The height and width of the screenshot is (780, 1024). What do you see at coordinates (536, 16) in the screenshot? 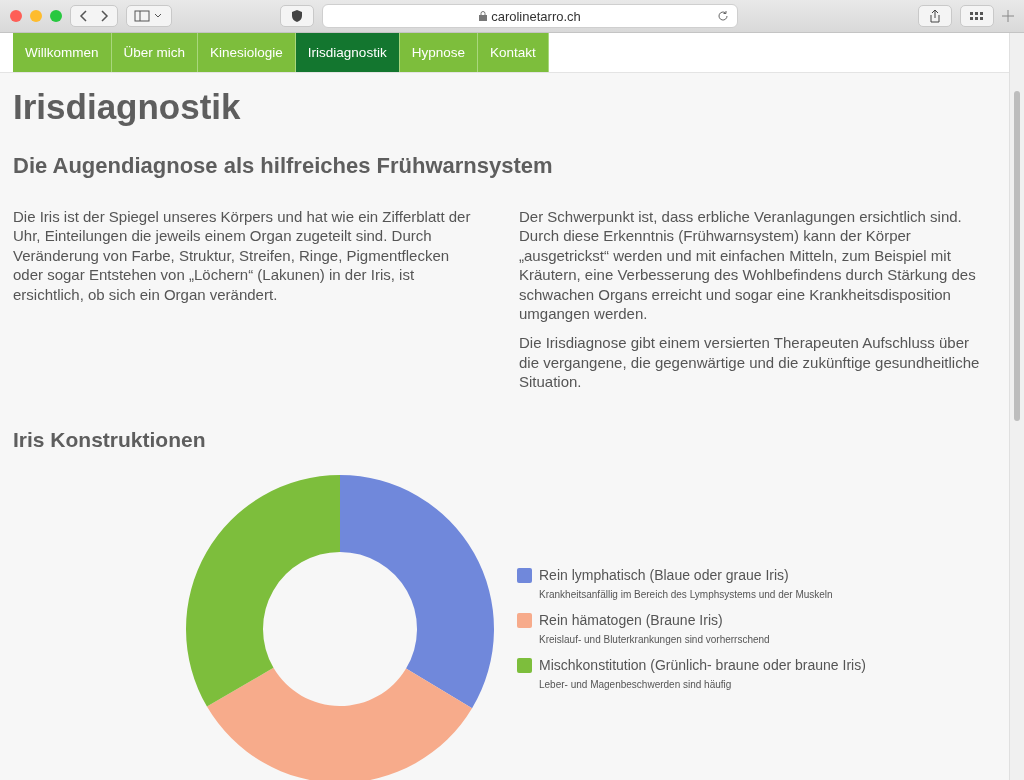
I see `url-text: carolinetarro.ch` at bounding box center [536, 16].